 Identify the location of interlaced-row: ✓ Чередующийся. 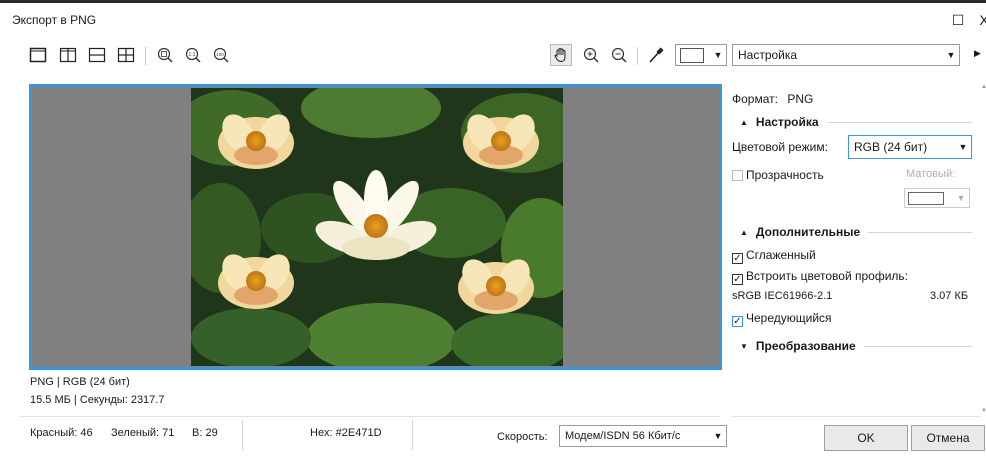
(782, 319).